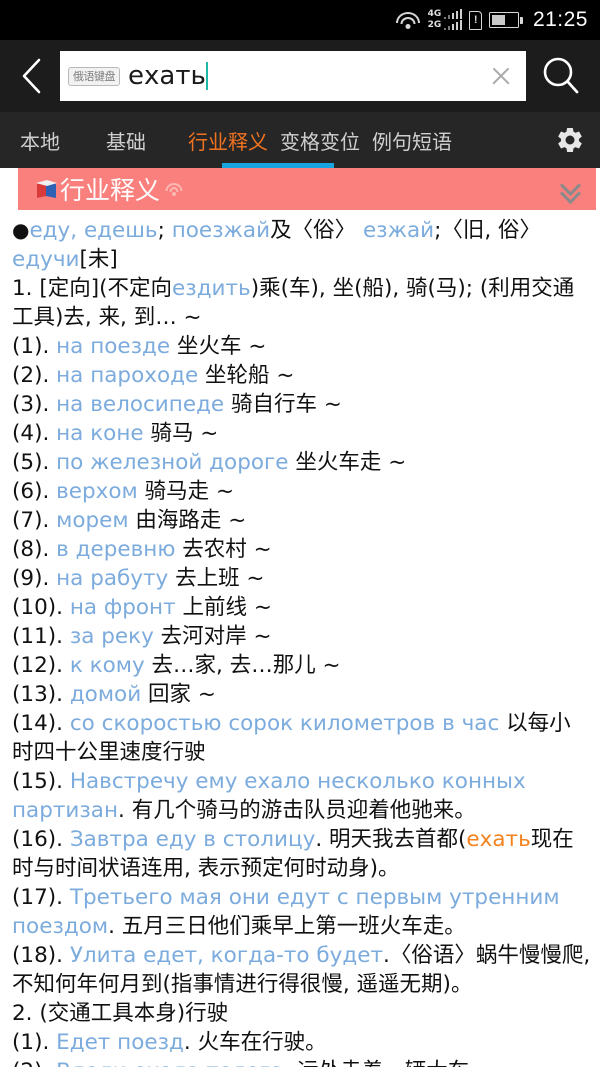 Image resolution: width=600 pixels, height=1067 pixels. What do you see at coordinates (41, 608) in the screenshot?
I see `example-number: (10).` at bounding box center [41, 608].